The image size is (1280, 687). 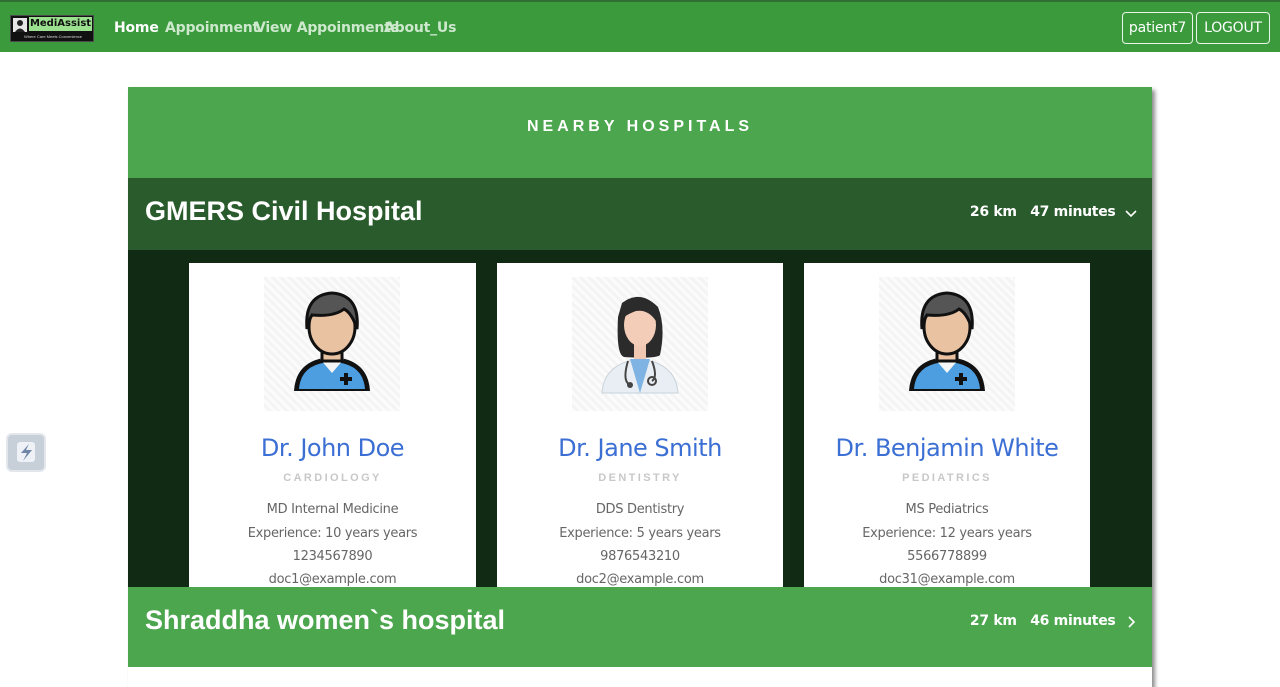 I want to click on doctor-specialty: CARDIOLOGY, so click(x=332, y=478).